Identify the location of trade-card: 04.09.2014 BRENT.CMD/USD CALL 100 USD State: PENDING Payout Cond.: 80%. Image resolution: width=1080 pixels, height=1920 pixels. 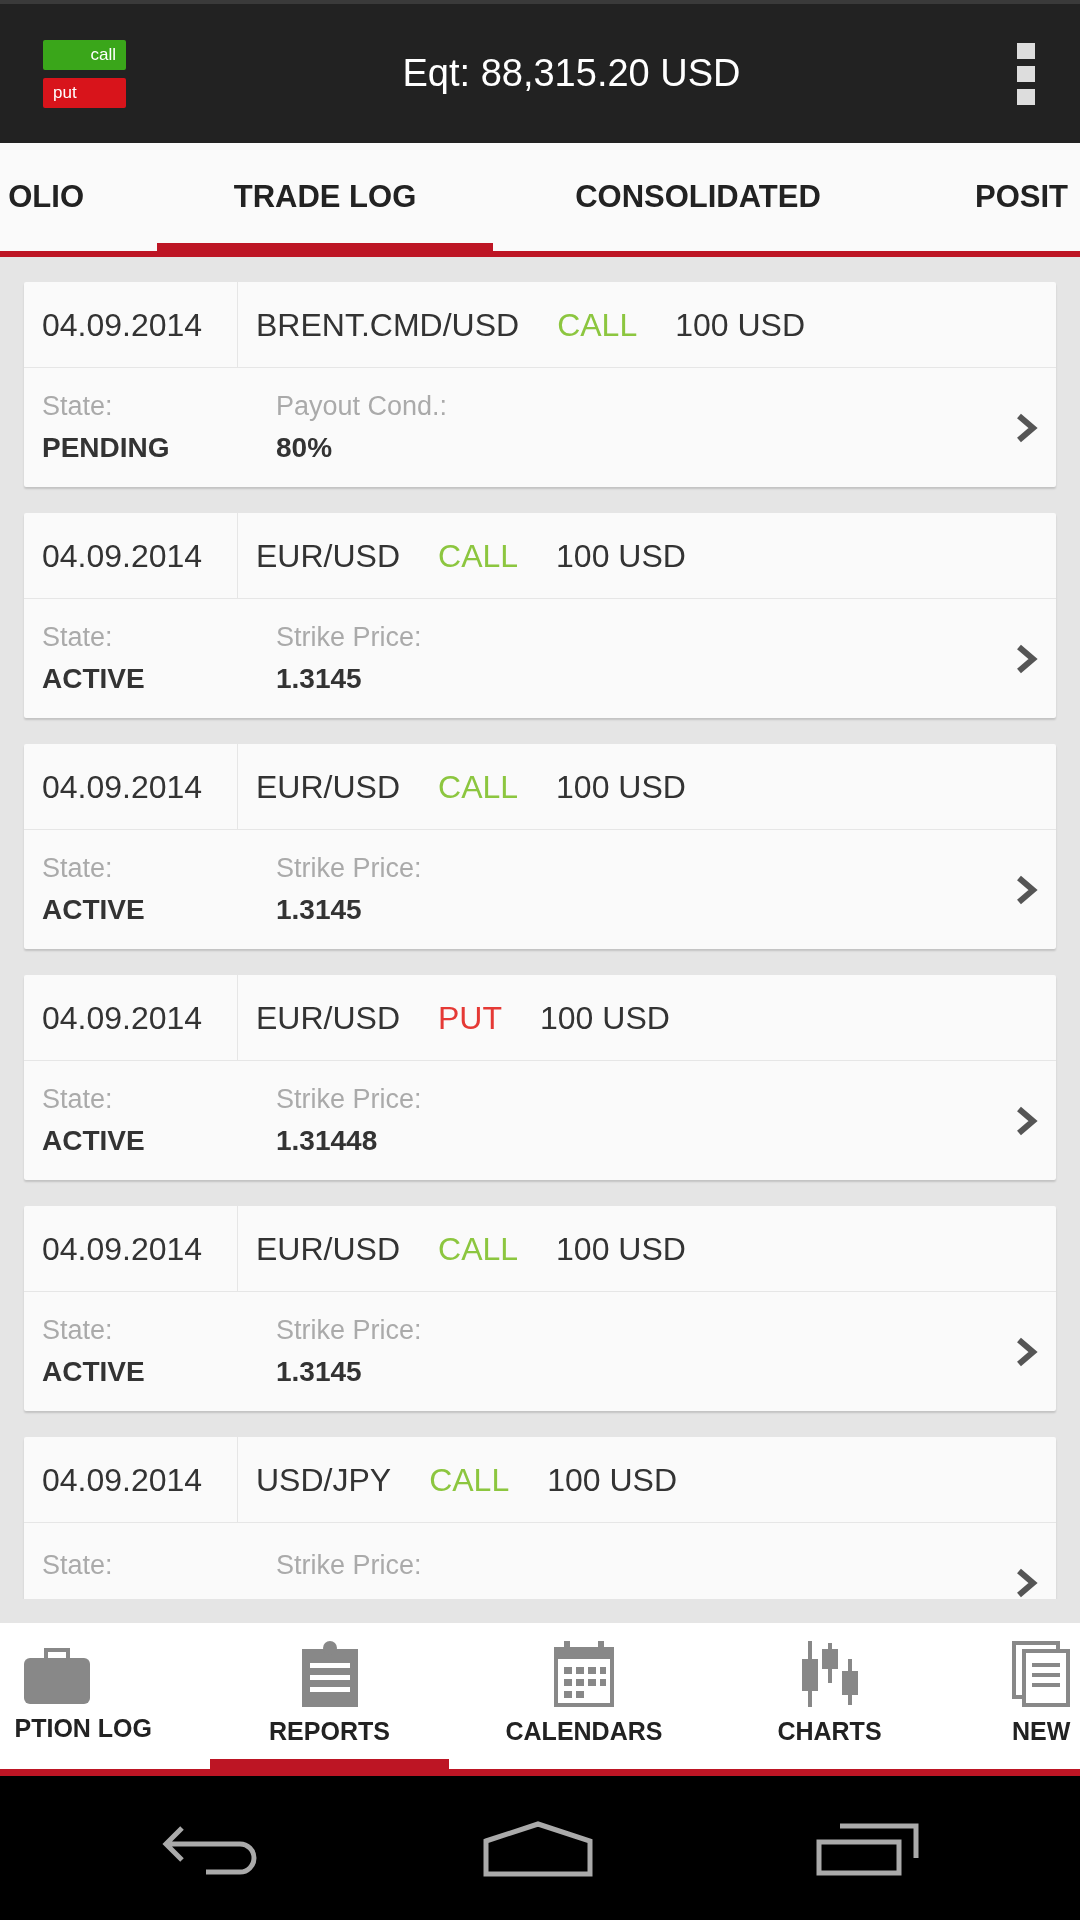
(540, 384).